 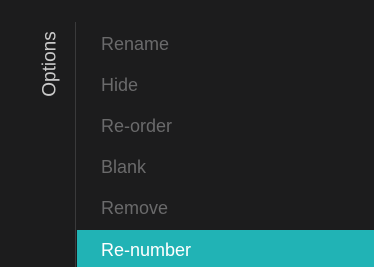 What do you see at coordinates (75, 144) in the screenshot?
I see `menu-divider` at bounding box center [75, 144].